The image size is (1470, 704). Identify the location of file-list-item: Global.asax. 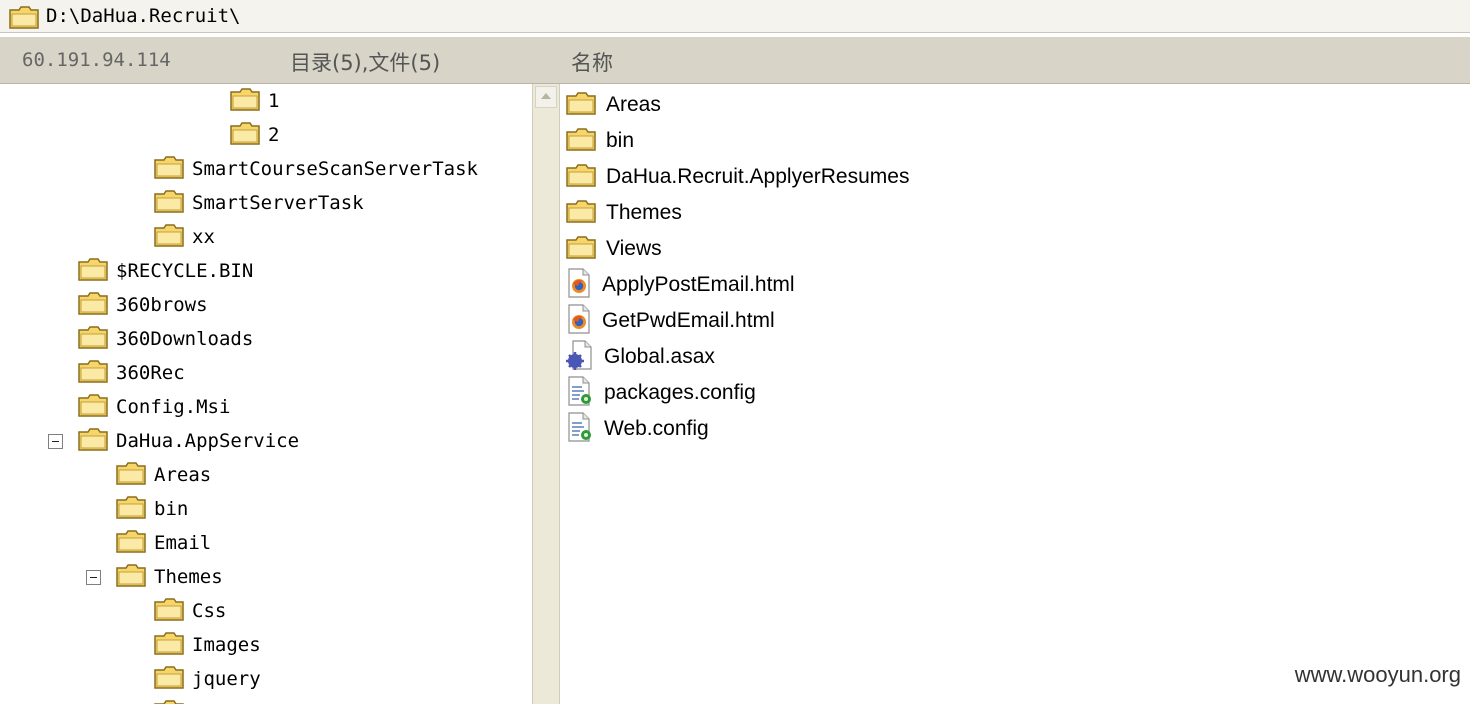
(640, 357).